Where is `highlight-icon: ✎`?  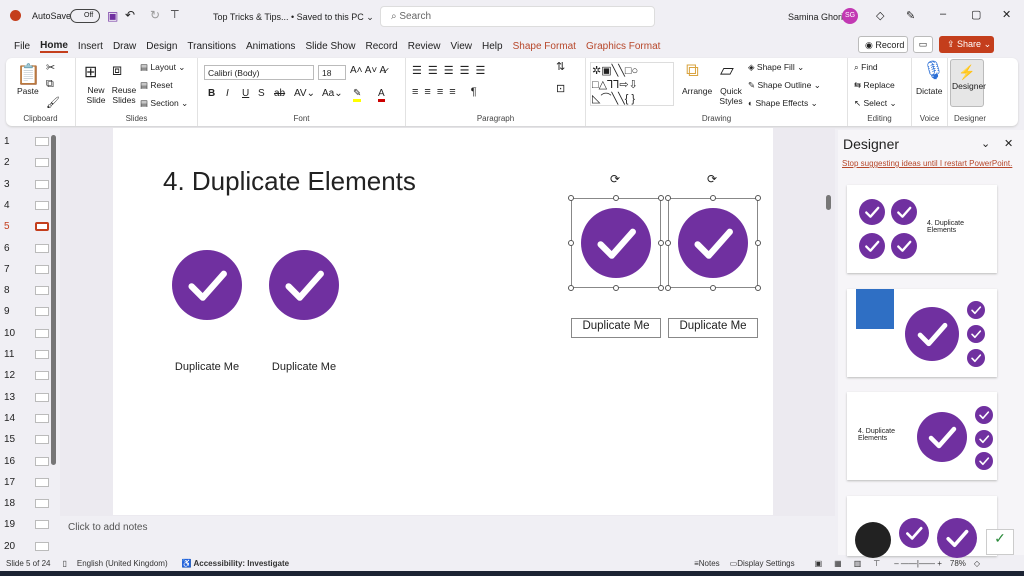 highlight-icon: ✎ is located at coordinates (357, 95).